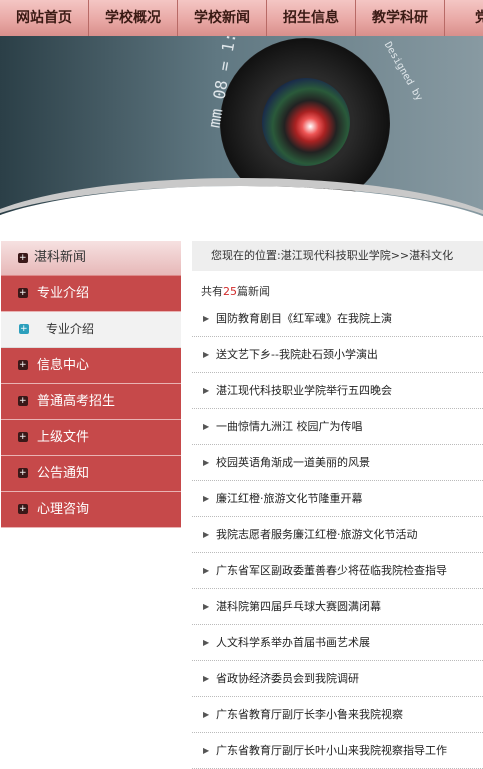 The image size is (483, 769). I want to click on sidebar-item-admissions: 普通高考招生, so click(91, 402).